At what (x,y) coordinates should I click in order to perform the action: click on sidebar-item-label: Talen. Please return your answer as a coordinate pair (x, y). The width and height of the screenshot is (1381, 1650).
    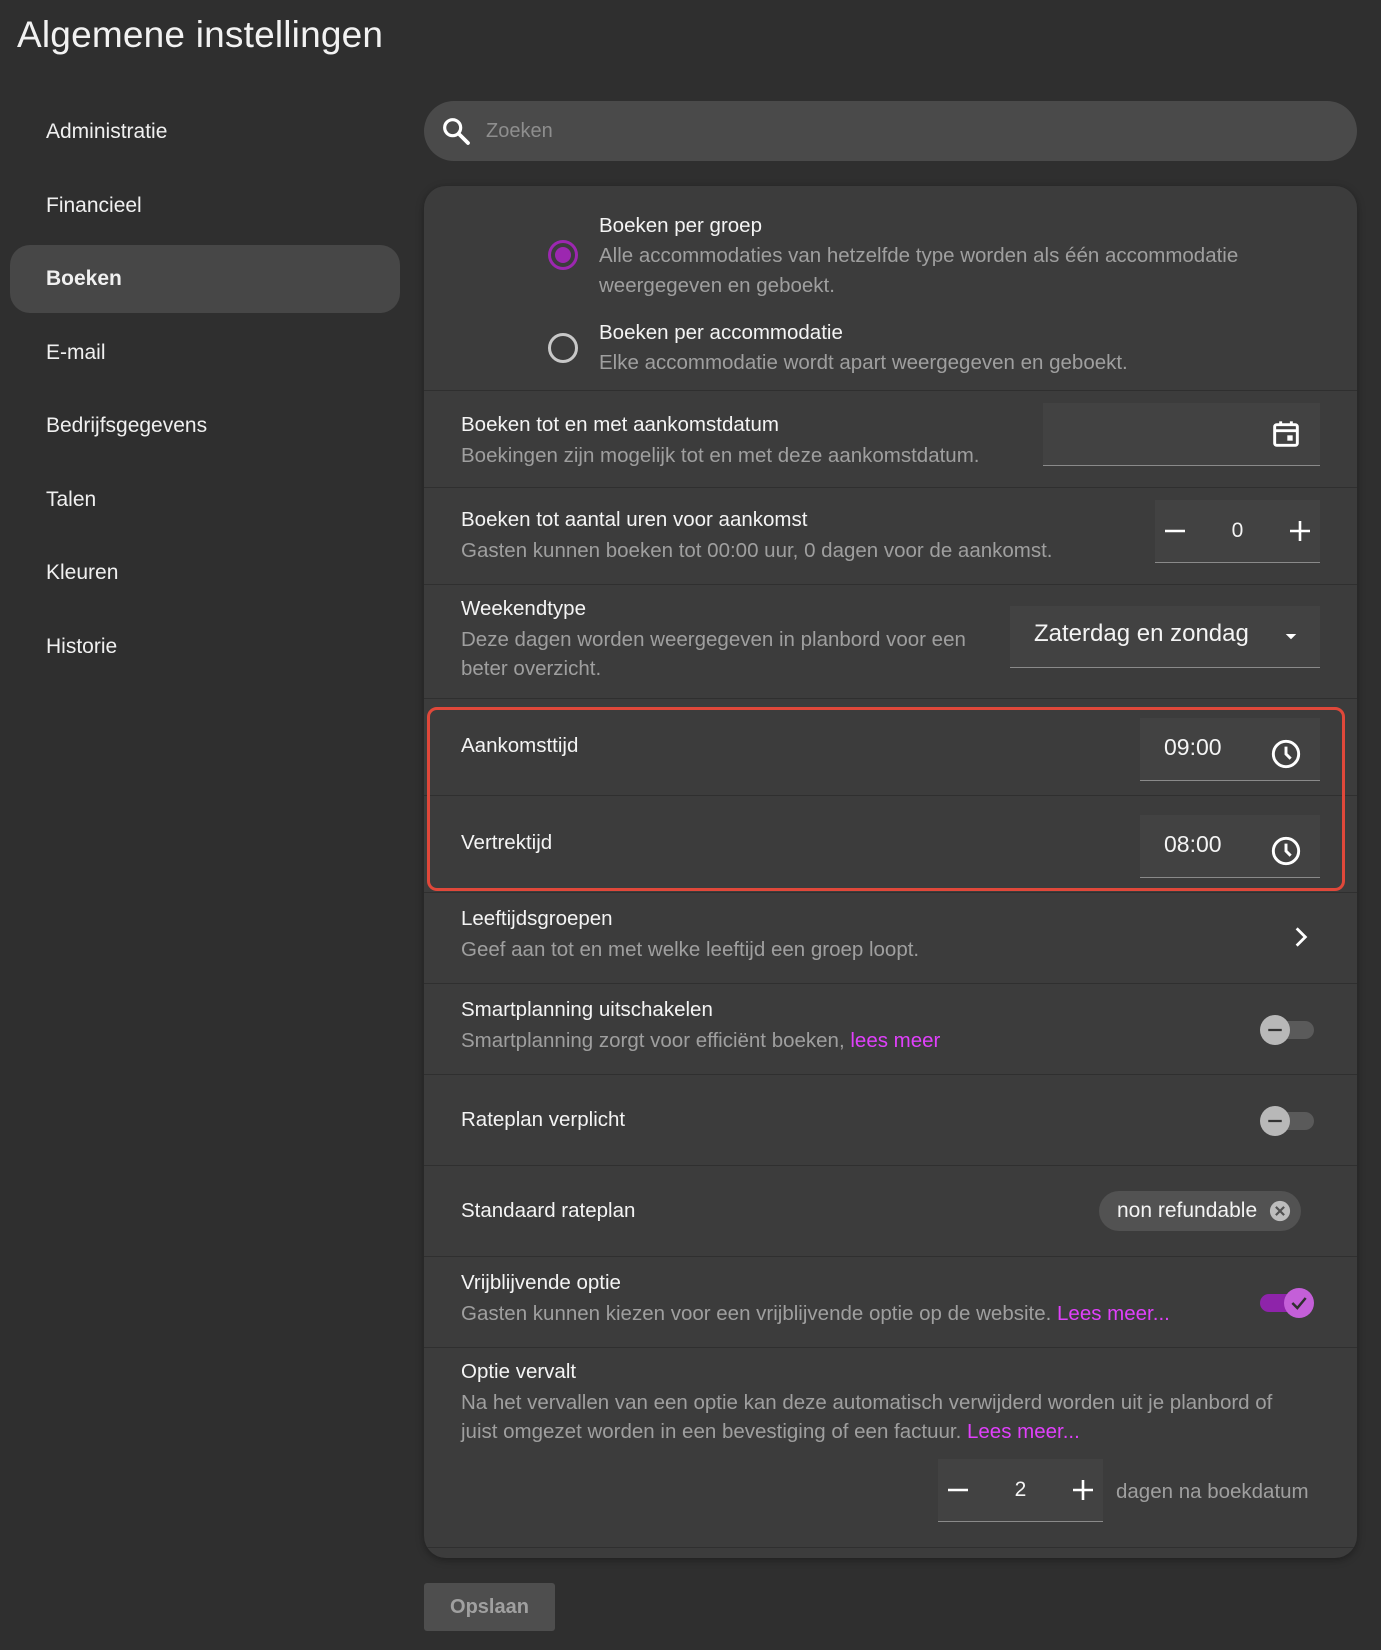
    Looking at the image, I should click on (71, 499).